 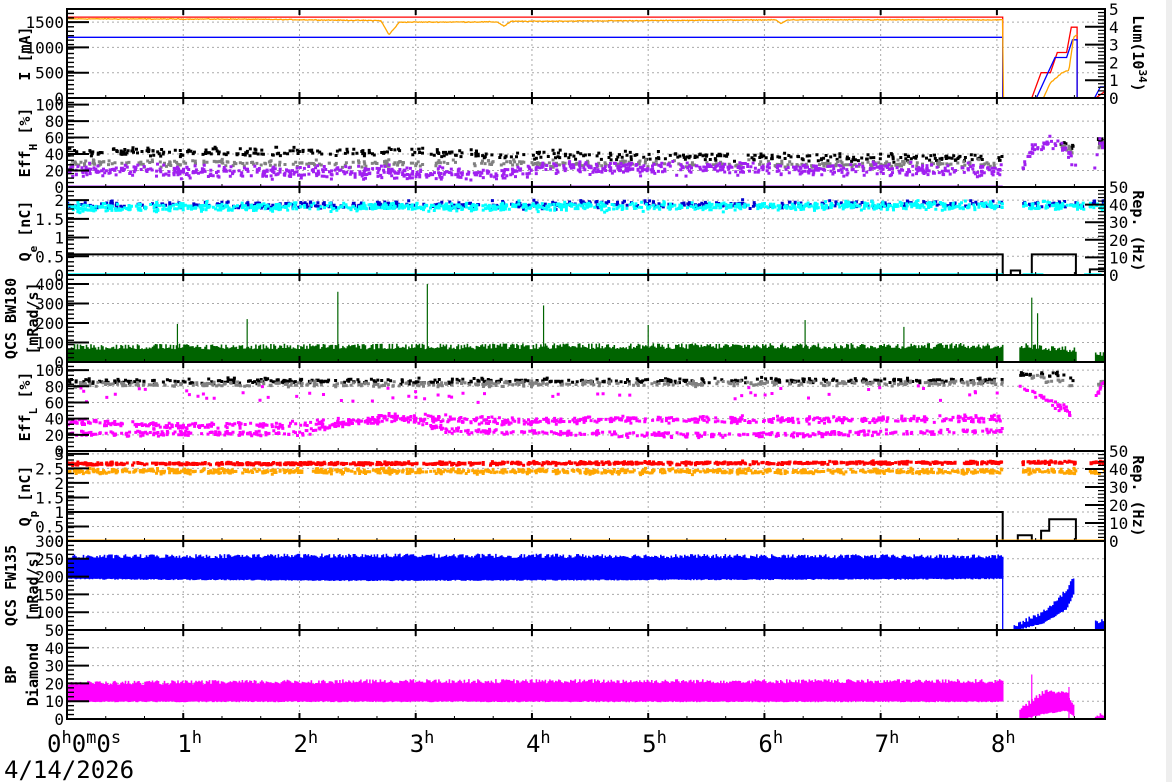 I want to click on right-y-tick-label: 40, so click(x=1118, y=469).